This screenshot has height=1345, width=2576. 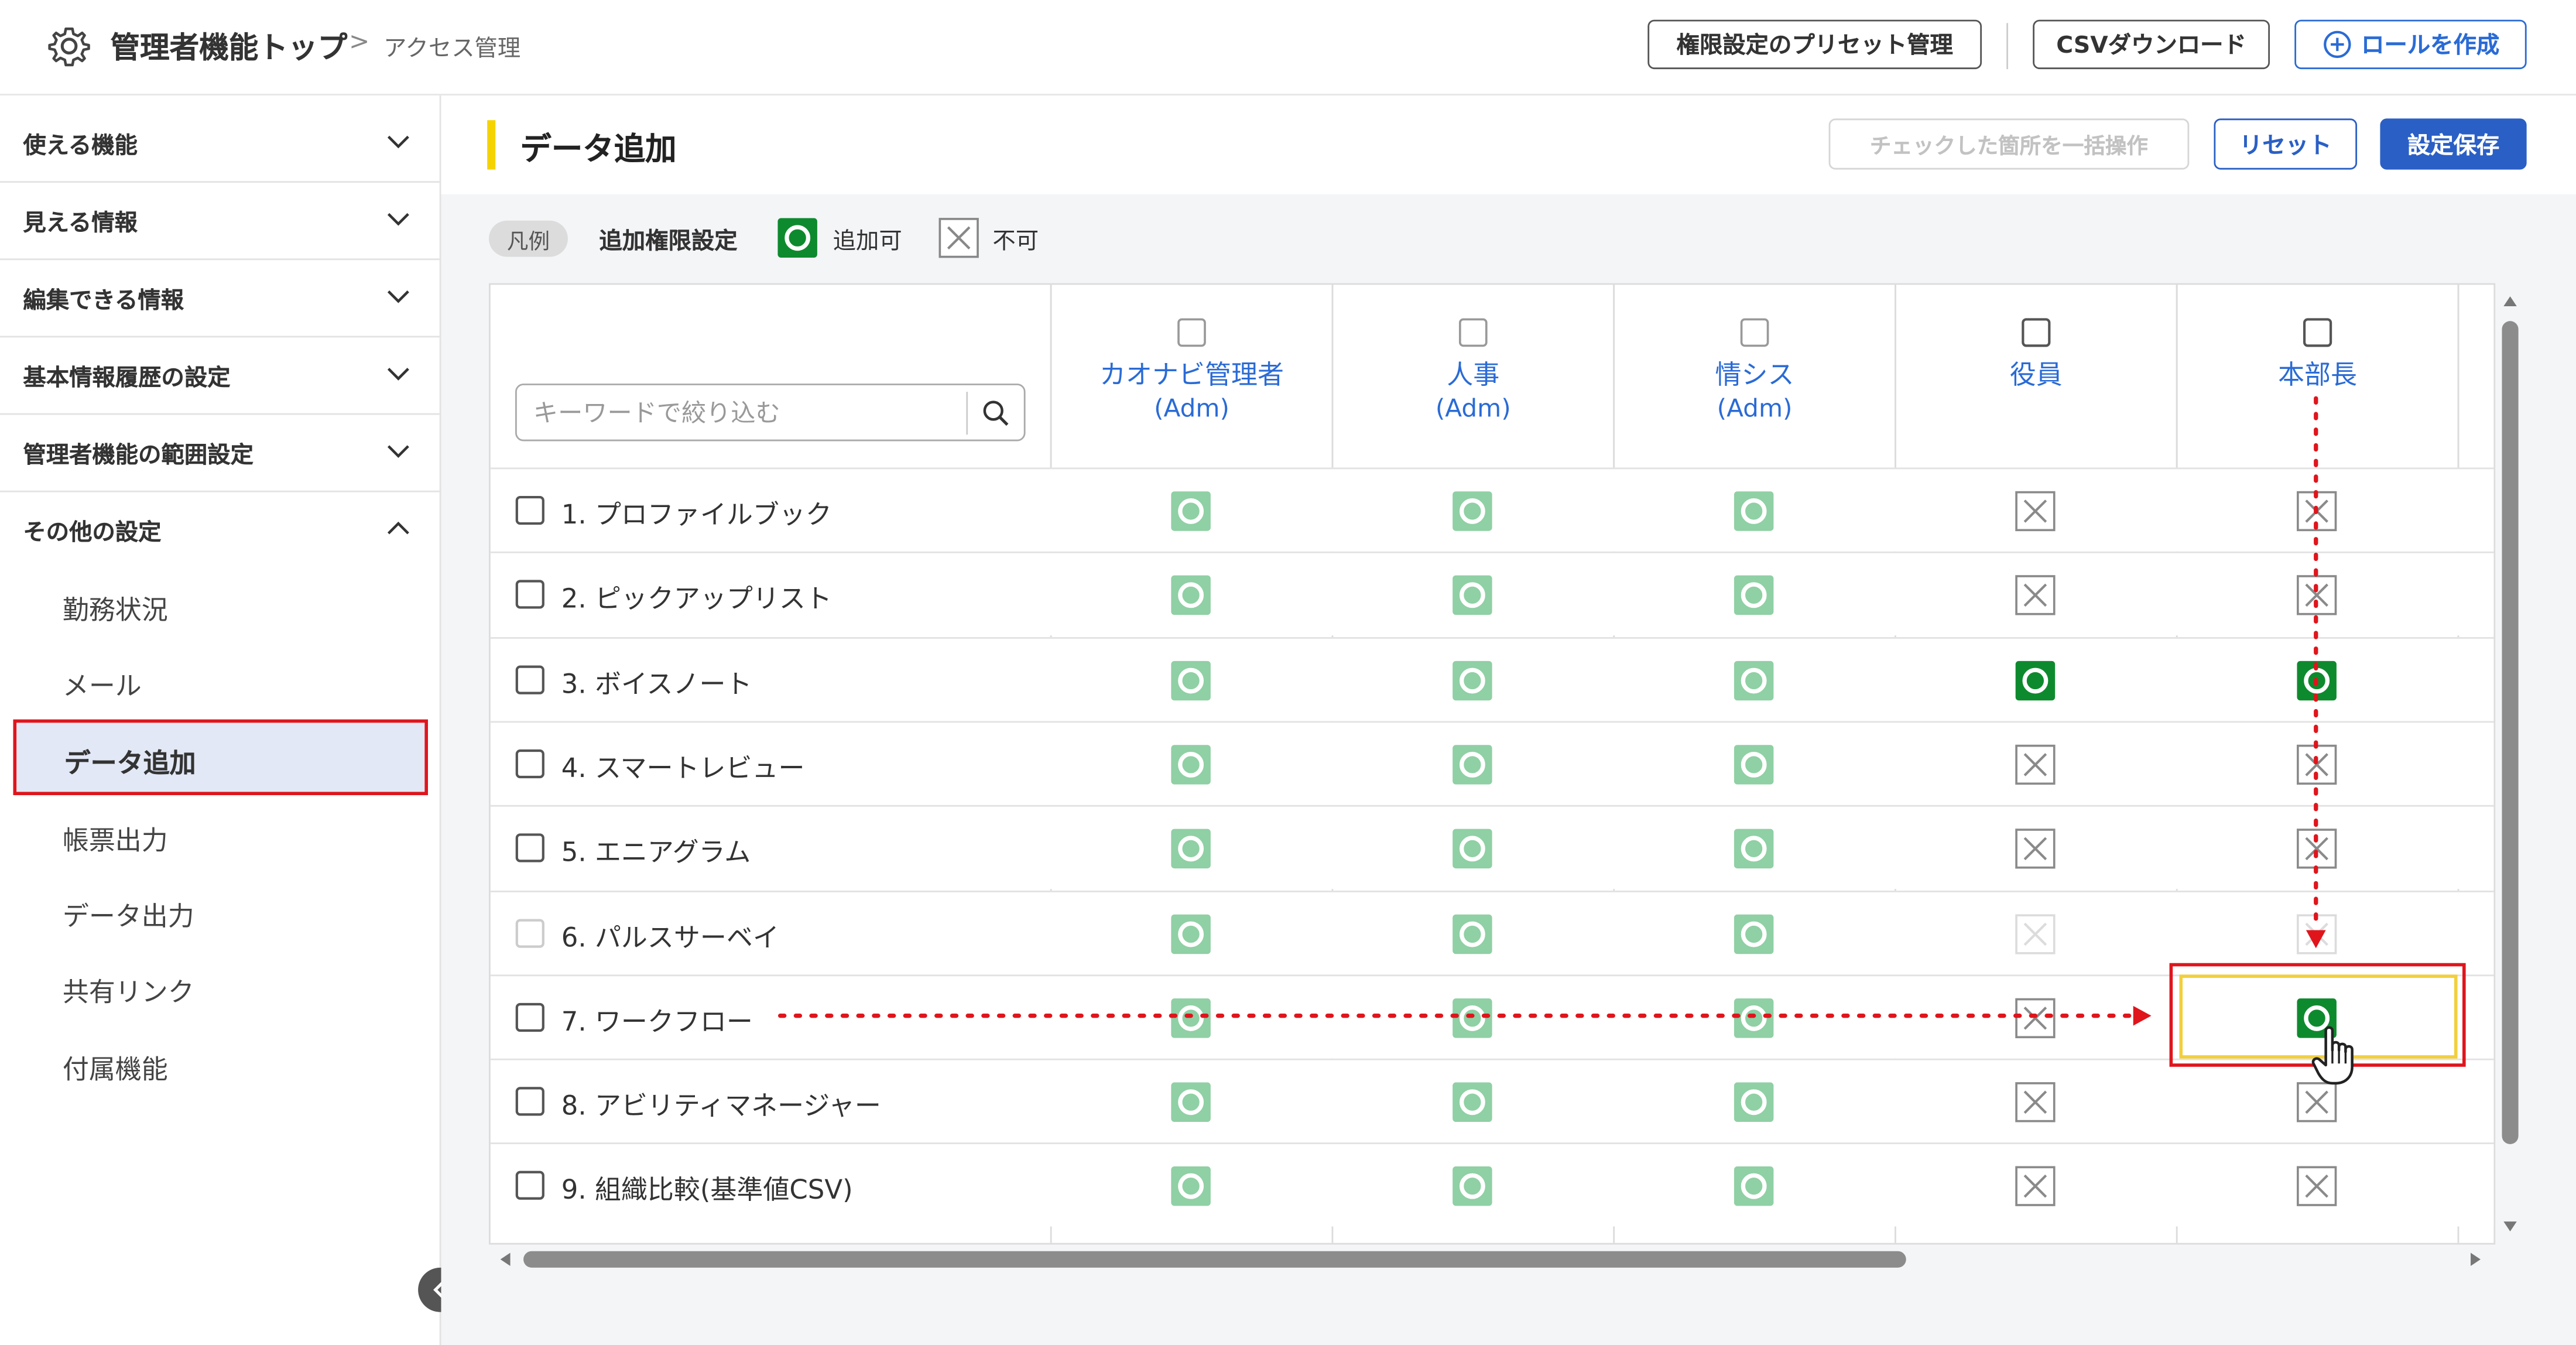 What do you see at coordinates (220, 757) in the screenshot?
I see `sidebar-item-data-add: データ追加` at bounding box center [220, 757].